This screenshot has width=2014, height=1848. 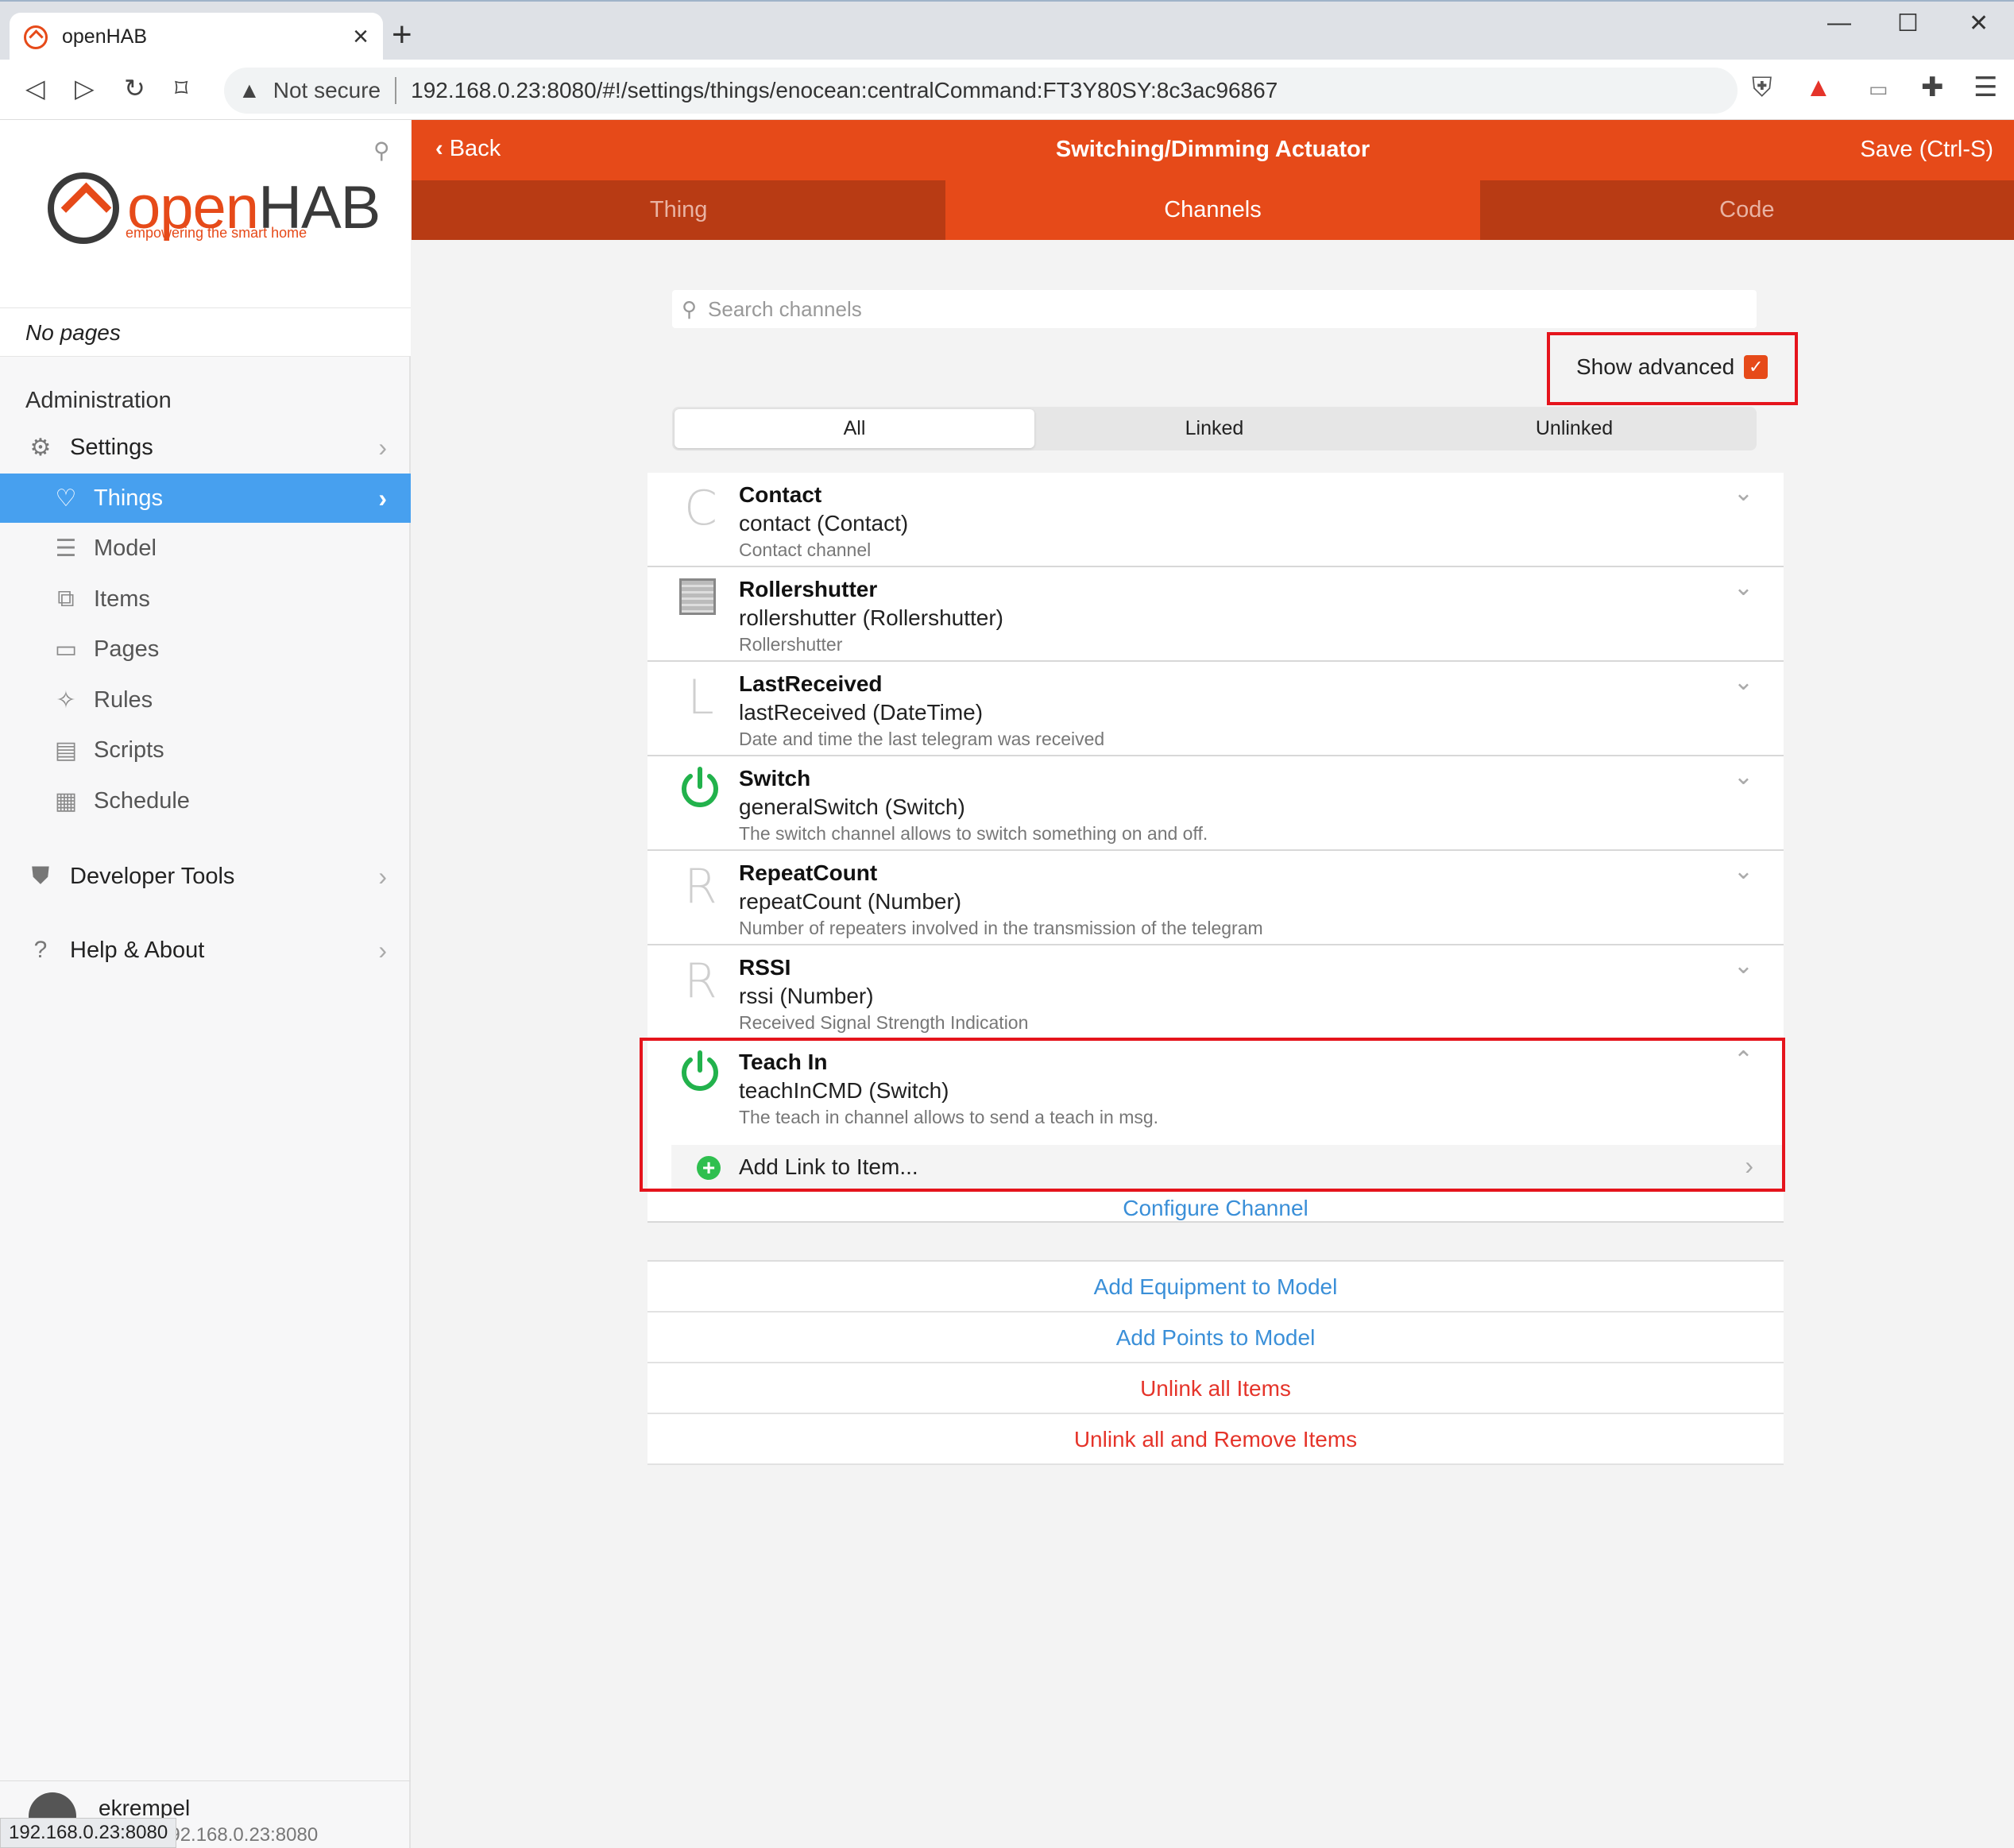 I want to click on sidebar-item-things: ♡ Things ›, so click(x=206, y=499).